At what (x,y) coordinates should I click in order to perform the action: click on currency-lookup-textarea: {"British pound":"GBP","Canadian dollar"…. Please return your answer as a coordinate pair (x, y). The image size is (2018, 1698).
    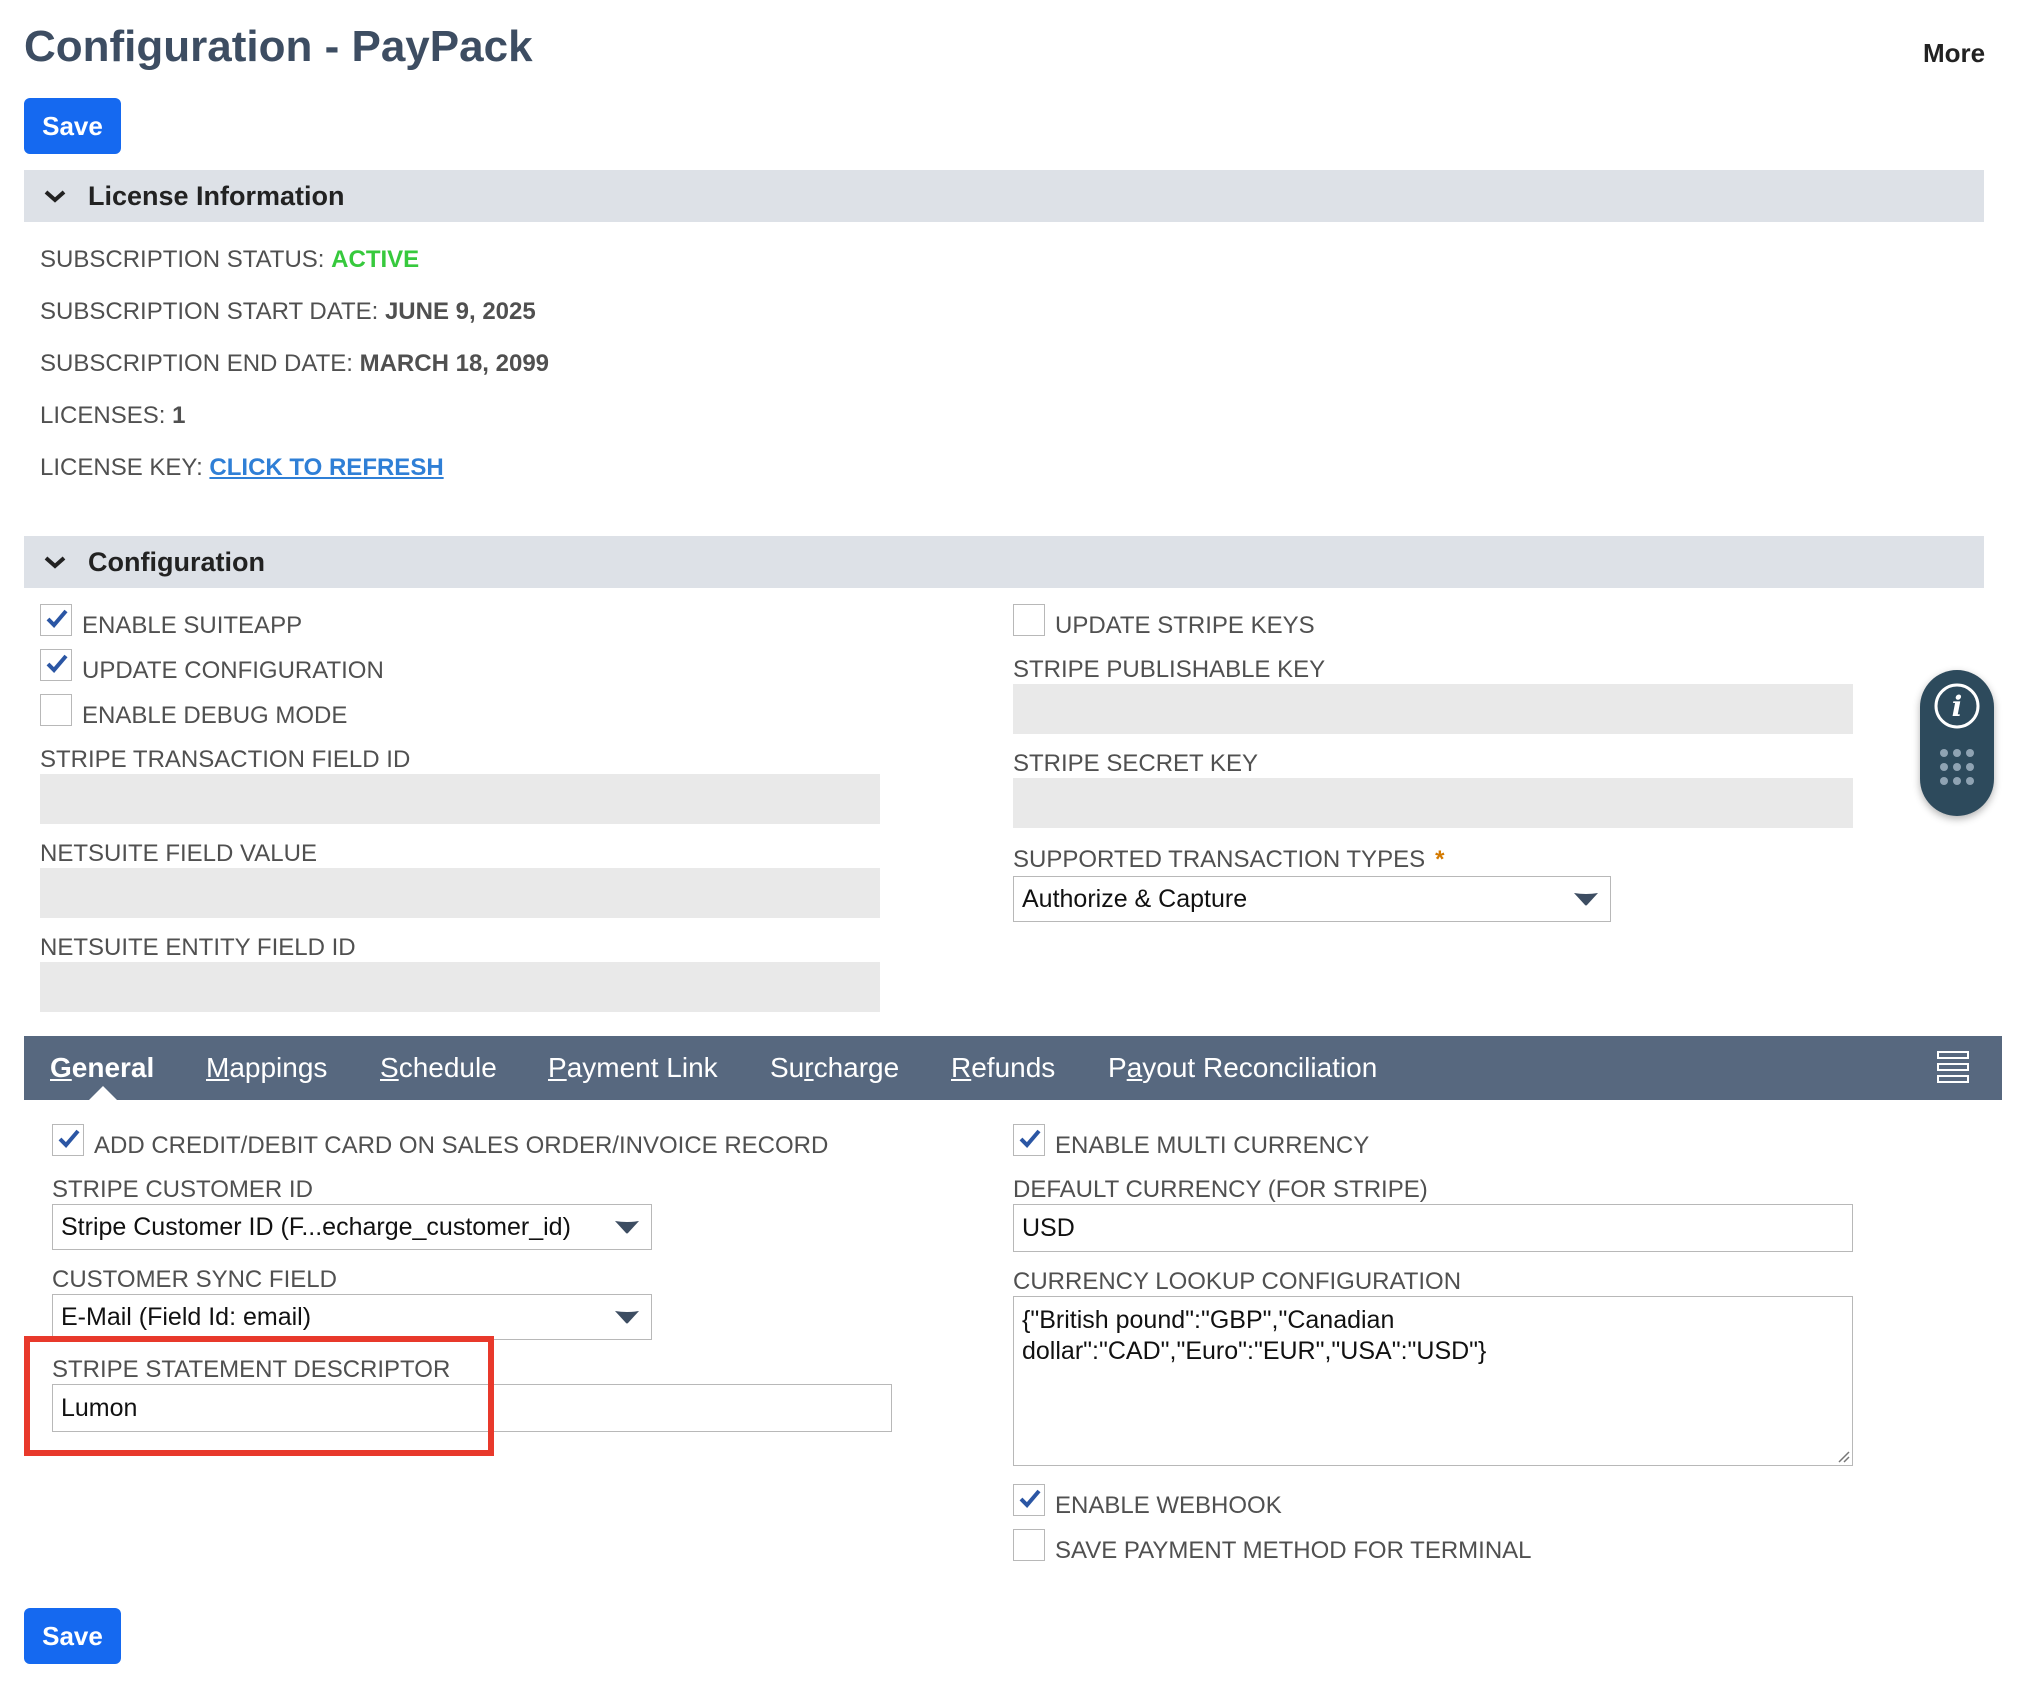
    Looking at the image, I should click on (1433, 1381).